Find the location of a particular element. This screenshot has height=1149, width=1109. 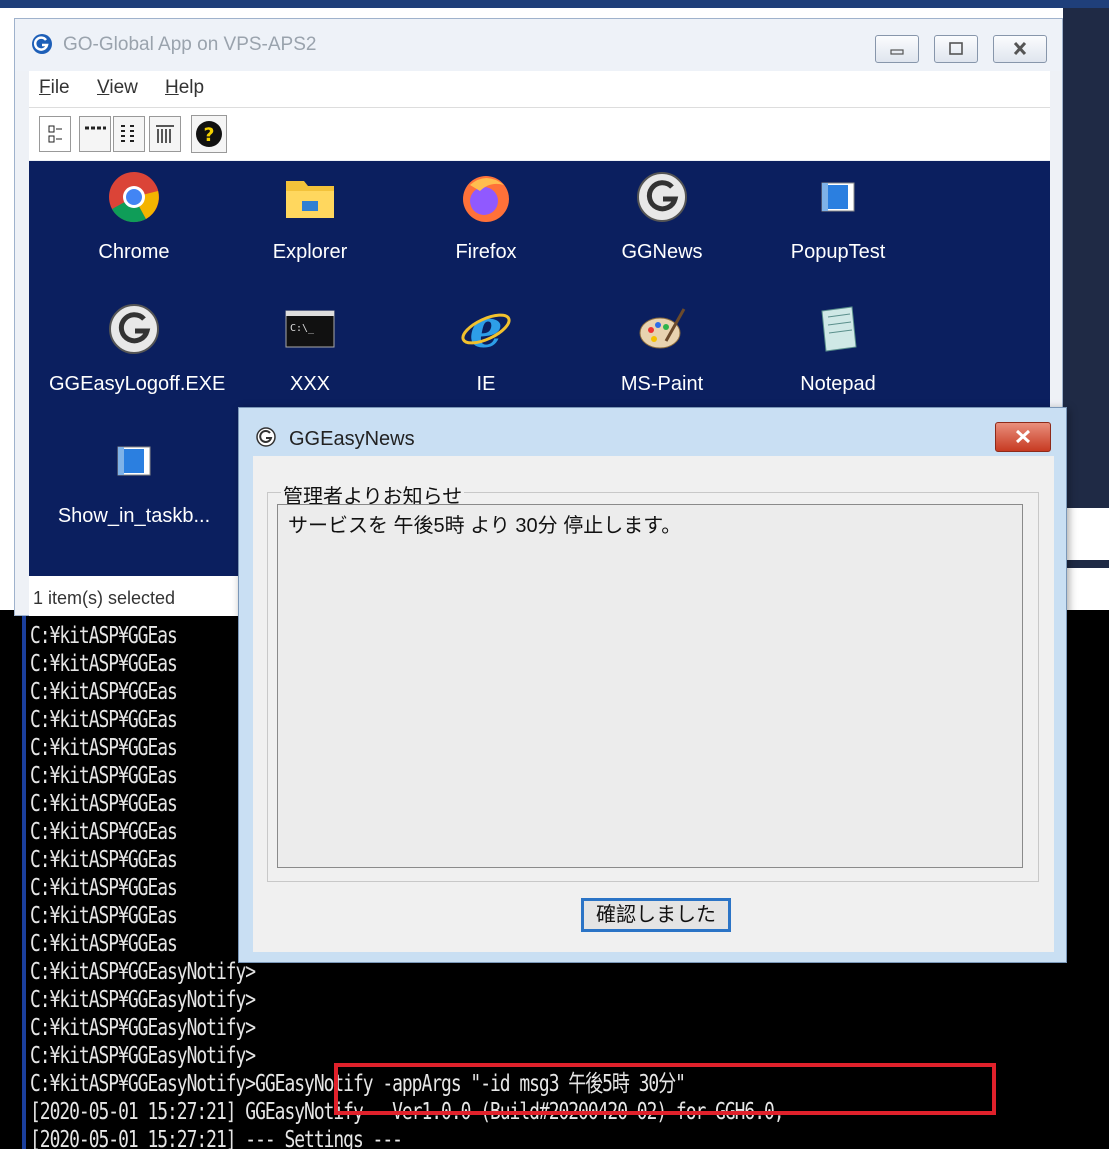

app-label: GGNews is located at coordinates (662, 252).